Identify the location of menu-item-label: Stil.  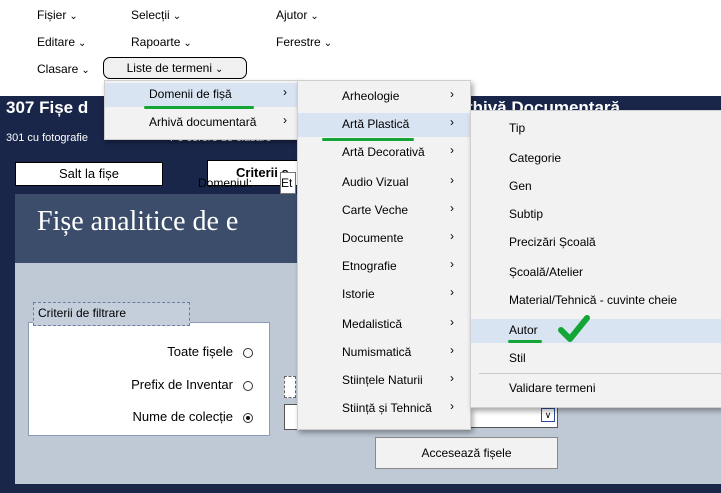
(517, 358).